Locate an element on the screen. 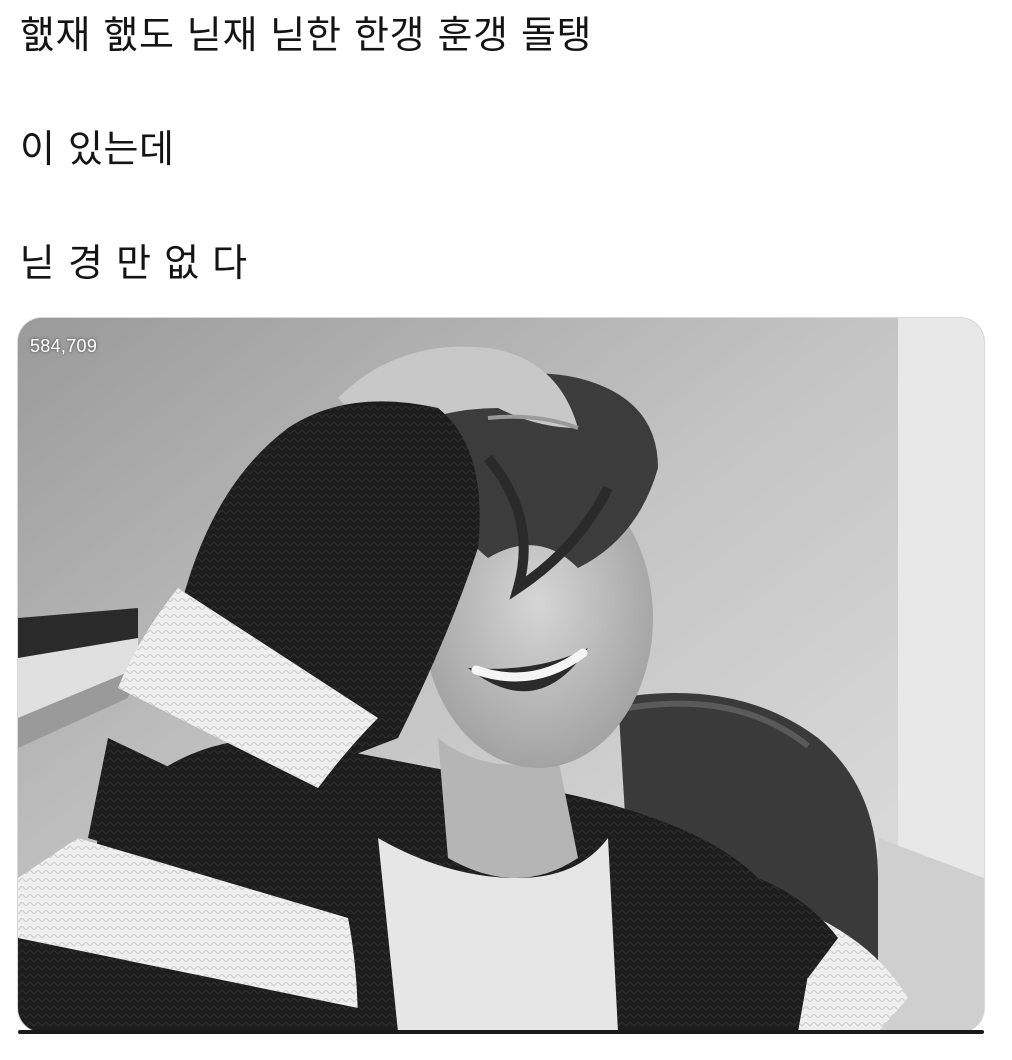 The image size is (1012, 1060). media-bottom-bar is located at coordinates (501, 1032).